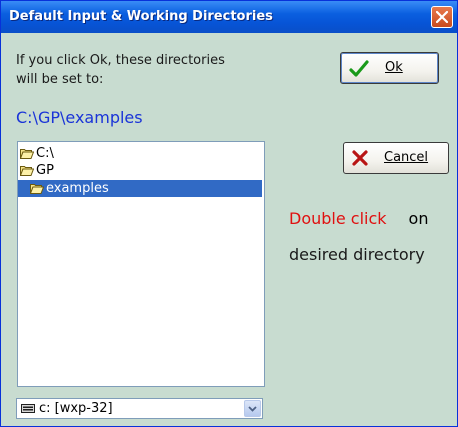 The height and width of the screenshot is (427, 458). What do you see at coordinates (359, 68) in the screenshot?
I see `checkmark-icon` at bounding box center [359, 68].